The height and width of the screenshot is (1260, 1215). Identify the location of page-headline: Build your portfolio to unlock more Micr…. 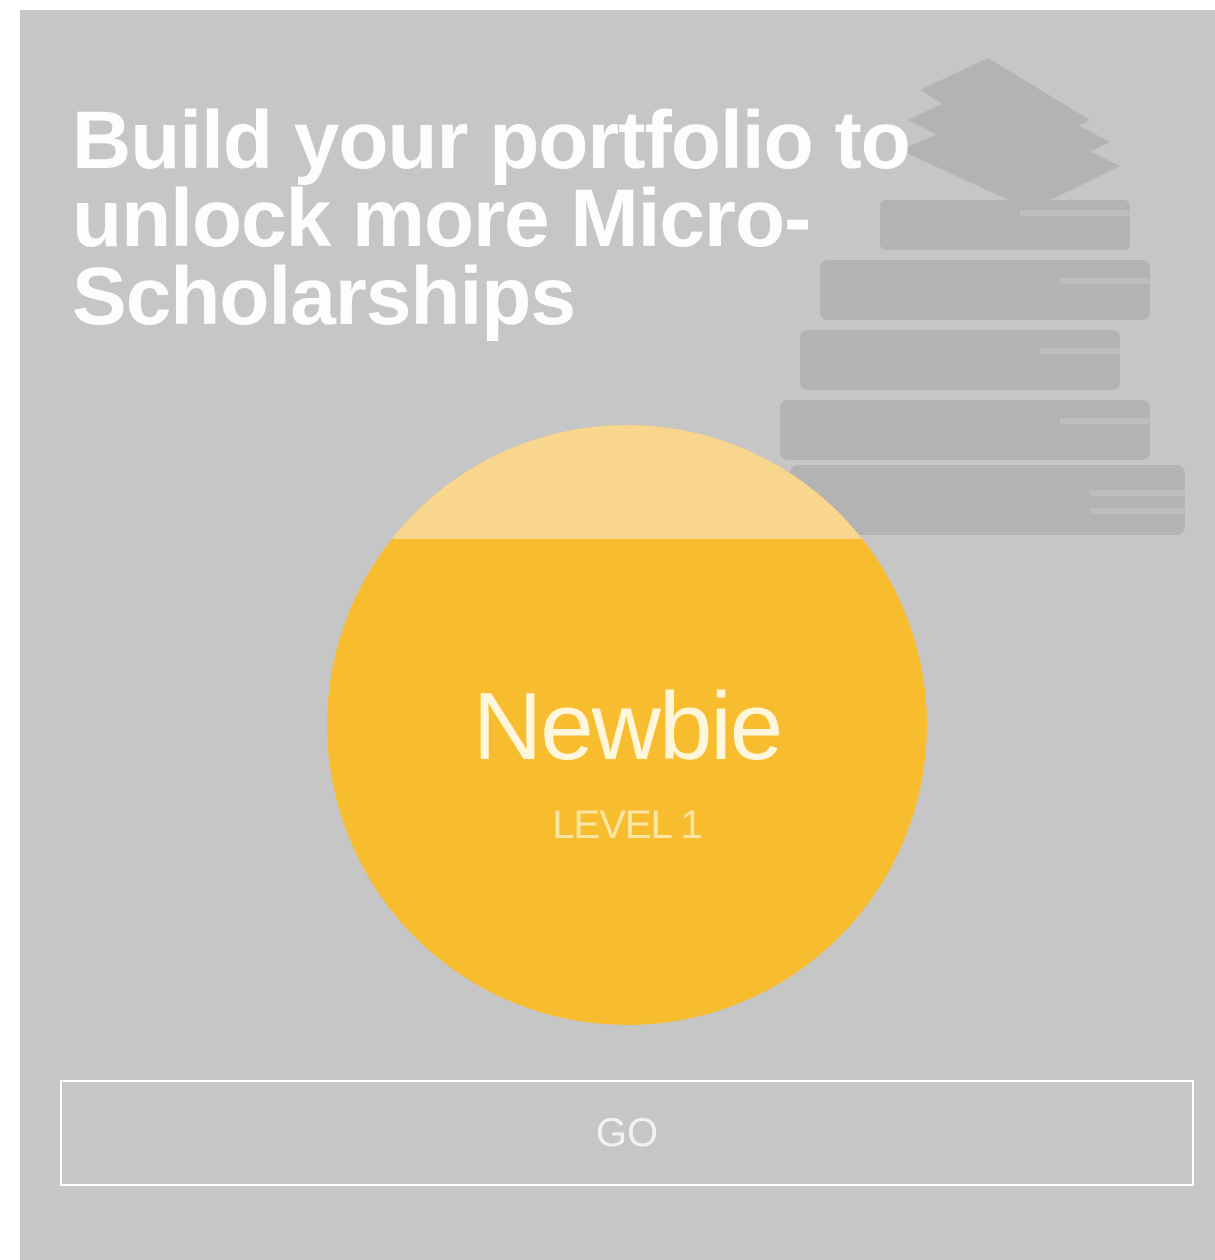
(491, 218).